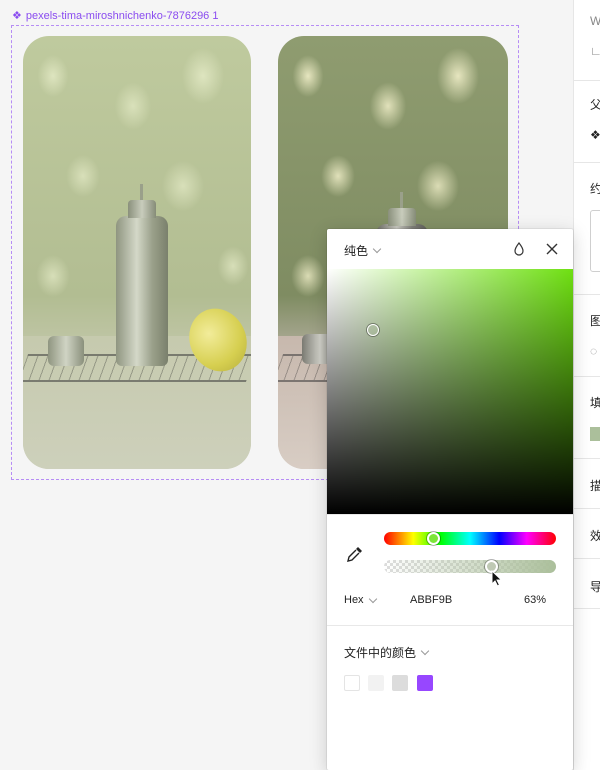  Describe the element at coordinates (587, 320) in the screenshot. I see `panel-layer-label: 图` at that location.